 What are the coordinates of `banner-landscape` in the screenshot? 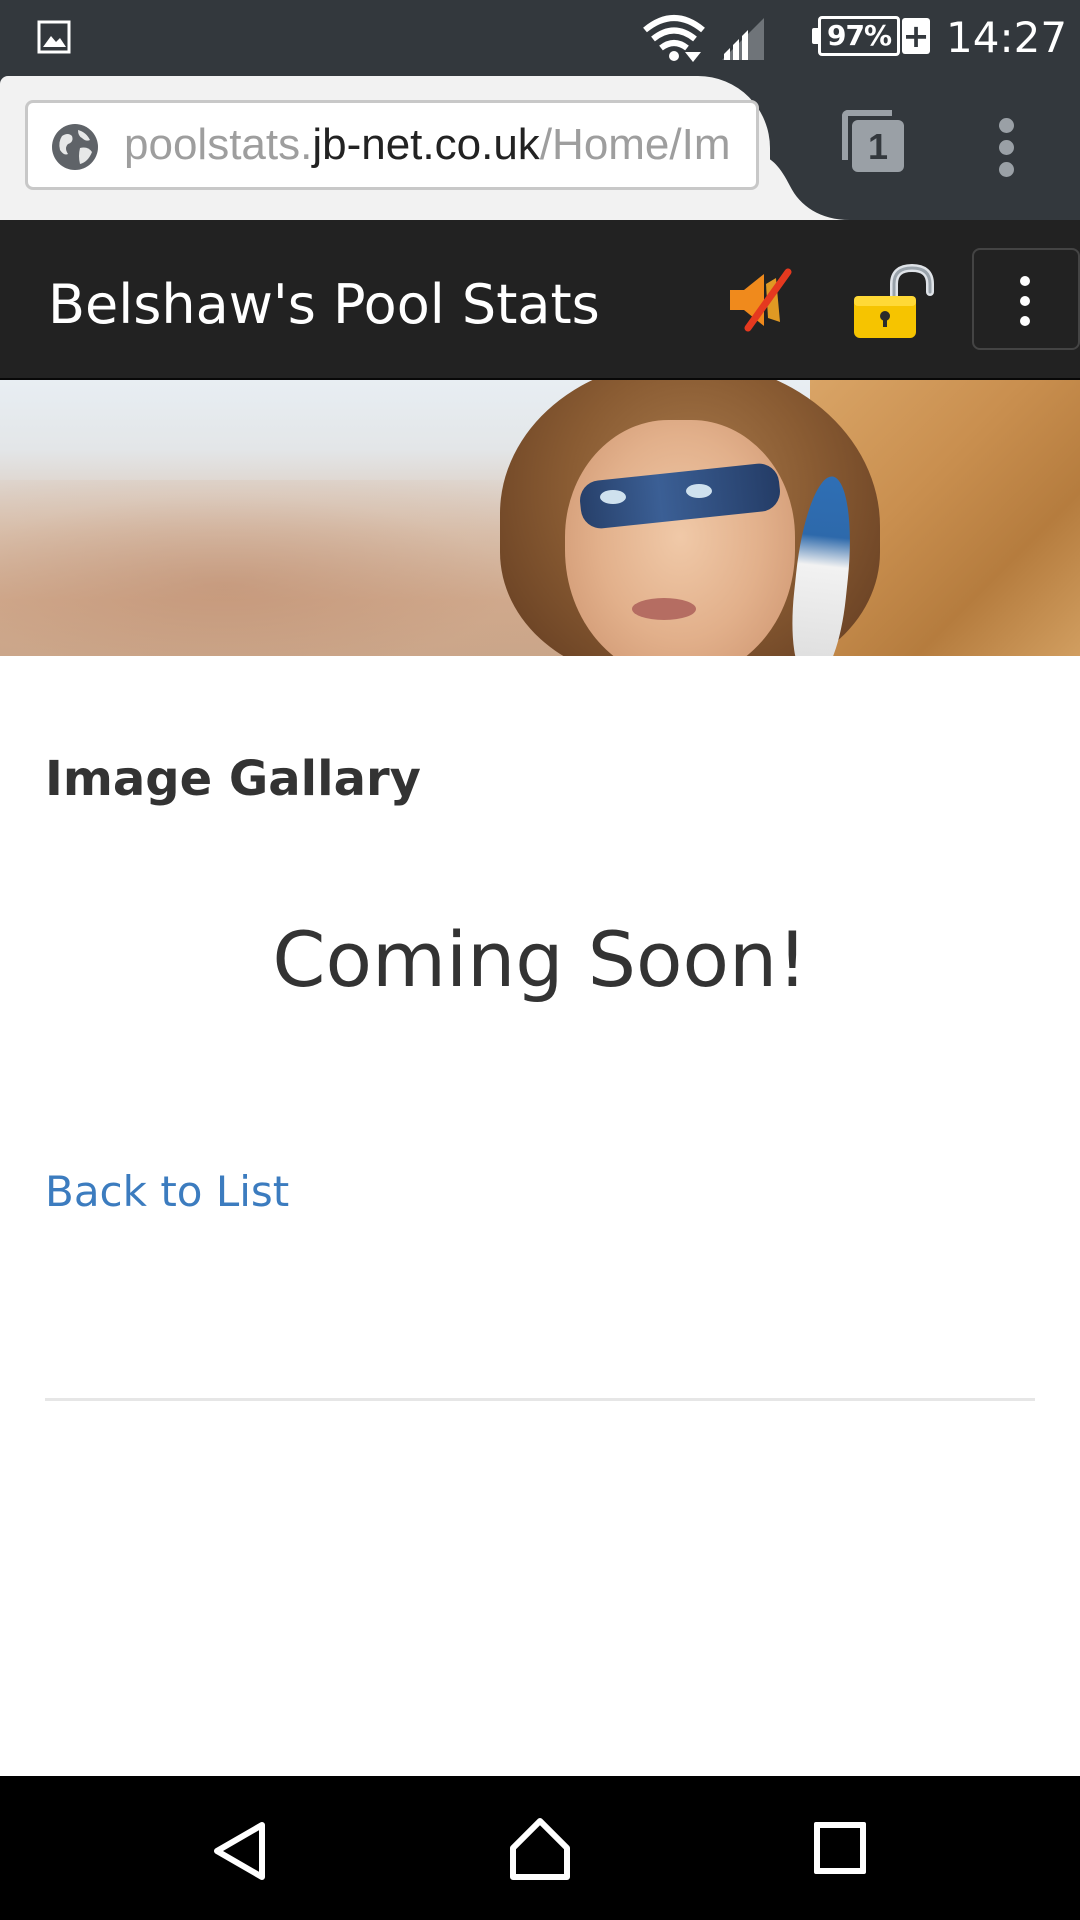 It's located at (280, 568).